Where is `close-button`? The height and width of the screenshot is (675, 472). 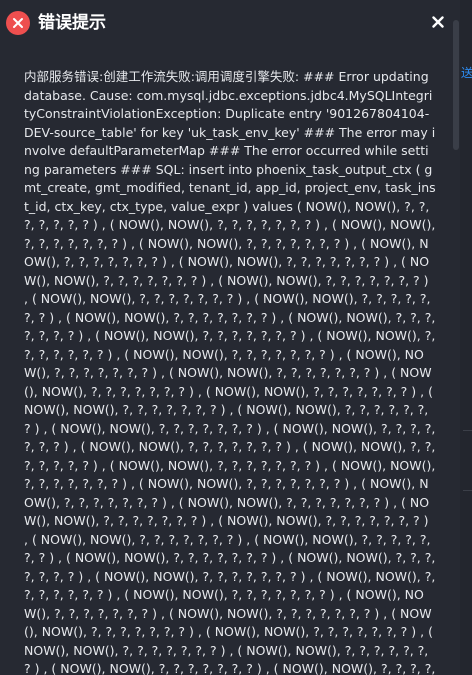
close-button is located at coordinates (438, 22).